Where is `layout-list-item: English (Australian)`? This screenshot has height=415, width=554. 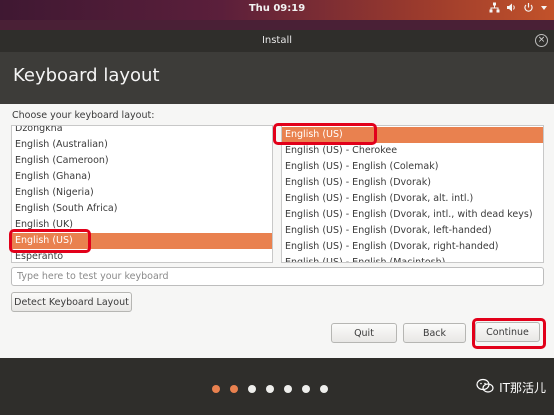 layout-list-item: English (Australian) is located at coordinates (142, 145).